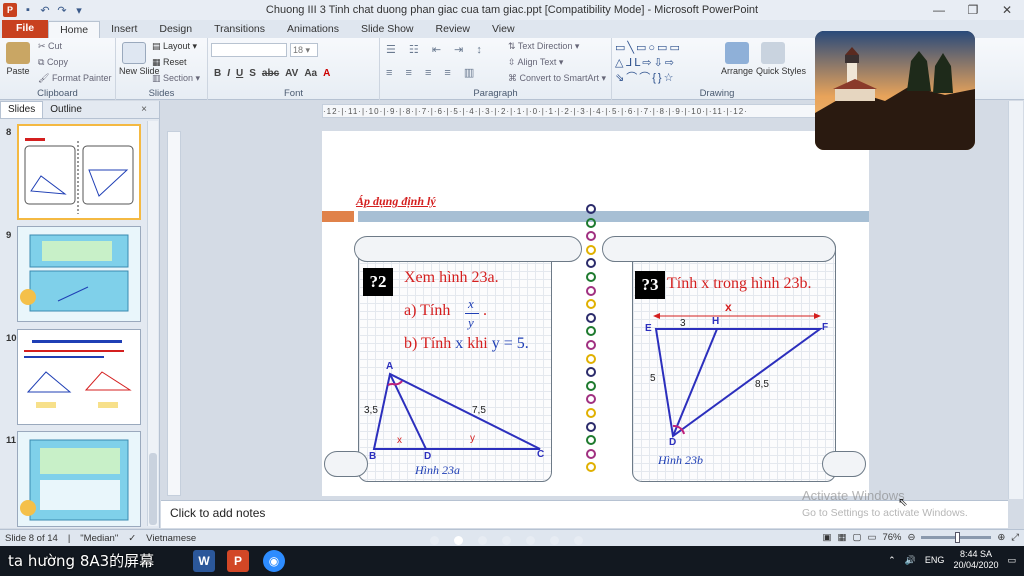 This screenshot has width=1024, height=576. What do you see at coordinates (45, 10) in the screenshot?
I see `undo-icon: ↶` at bounding box center [45, 10].